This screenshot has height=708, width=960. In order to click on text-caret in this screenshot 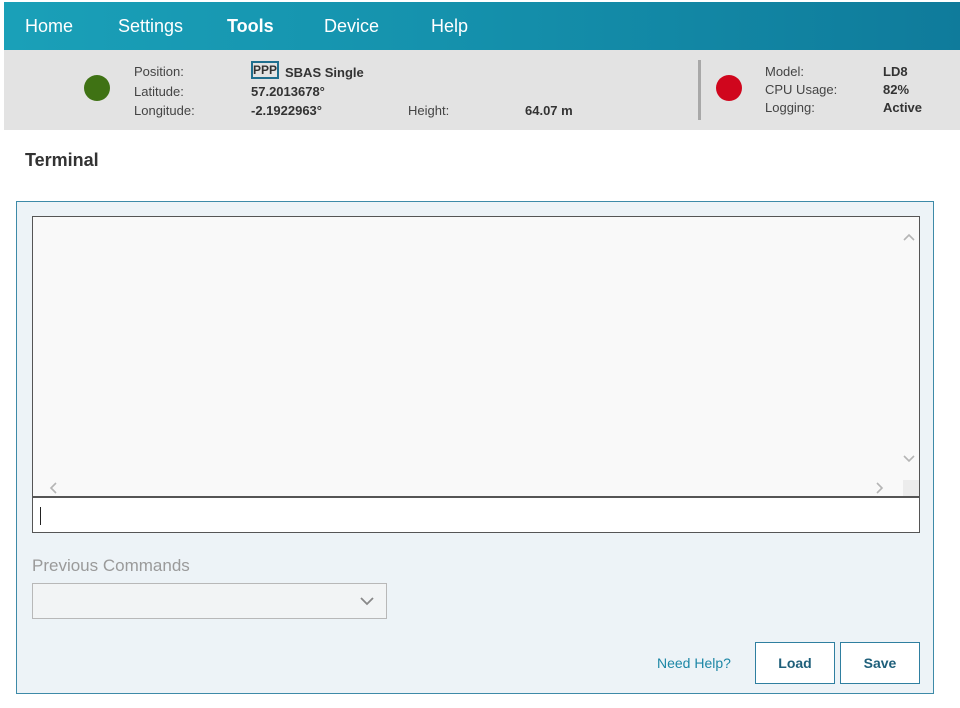, I will do `click(40, 516)`.